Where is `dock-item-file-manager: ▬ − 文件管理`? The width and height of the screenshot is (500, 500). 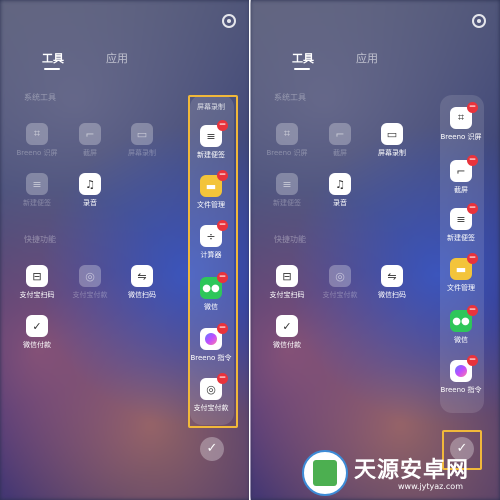
dock-item-file-manager: ▬ − 文件管理 is located at coordinates (461, 273).